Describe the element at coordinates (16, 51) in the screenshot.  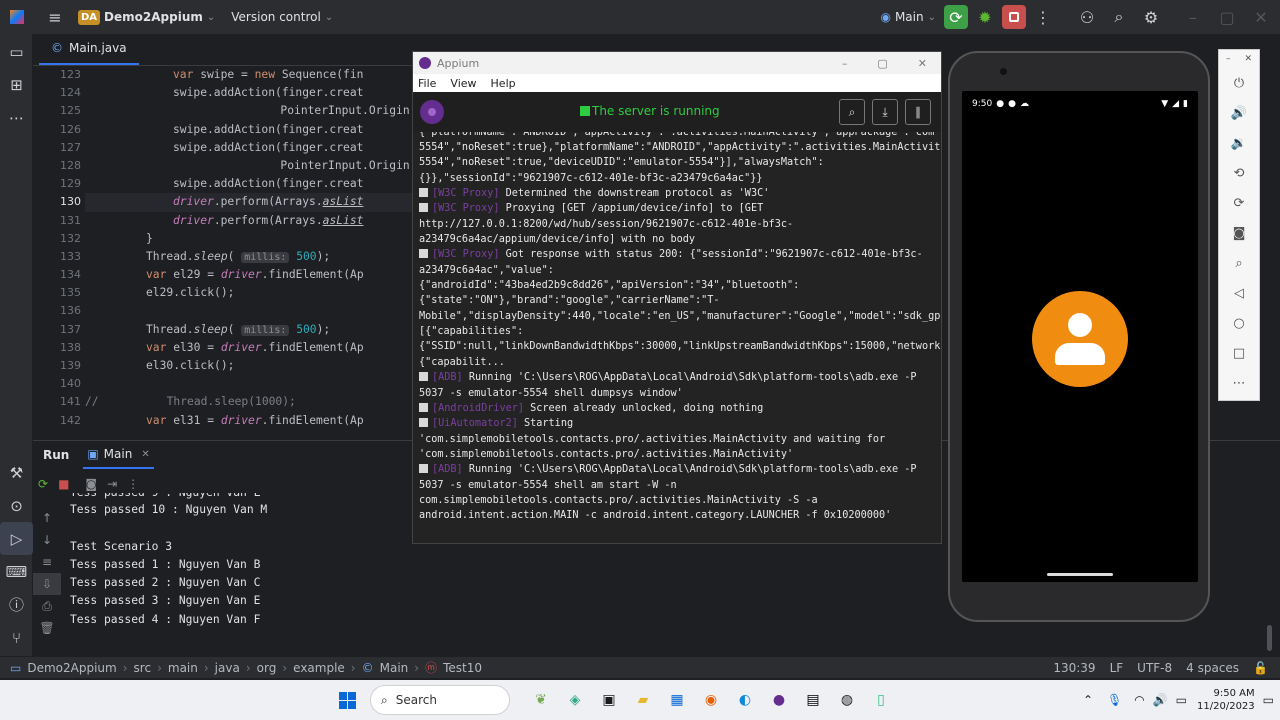
I see `folder-icon: ▭` at that location.